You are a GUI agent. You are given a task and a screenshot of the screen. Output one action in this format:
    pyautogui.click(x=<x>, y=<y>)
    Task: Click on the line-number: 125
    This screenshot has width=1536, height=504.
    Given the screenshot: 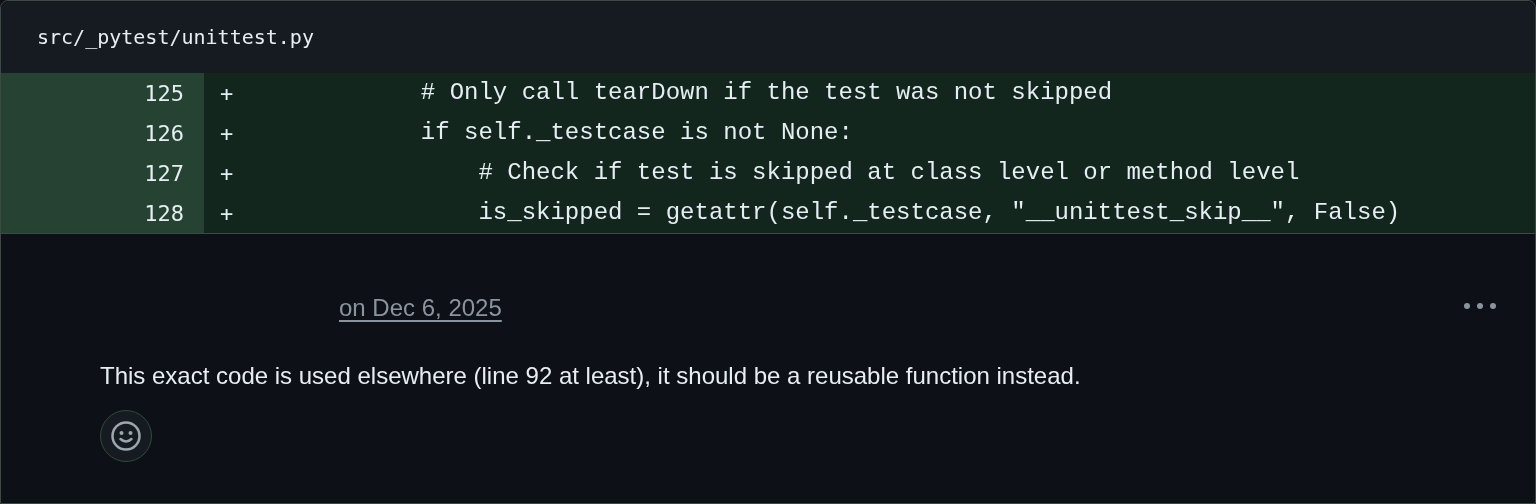 What is the action you would take?
    pyautogui.click(x=102, y=93)
    